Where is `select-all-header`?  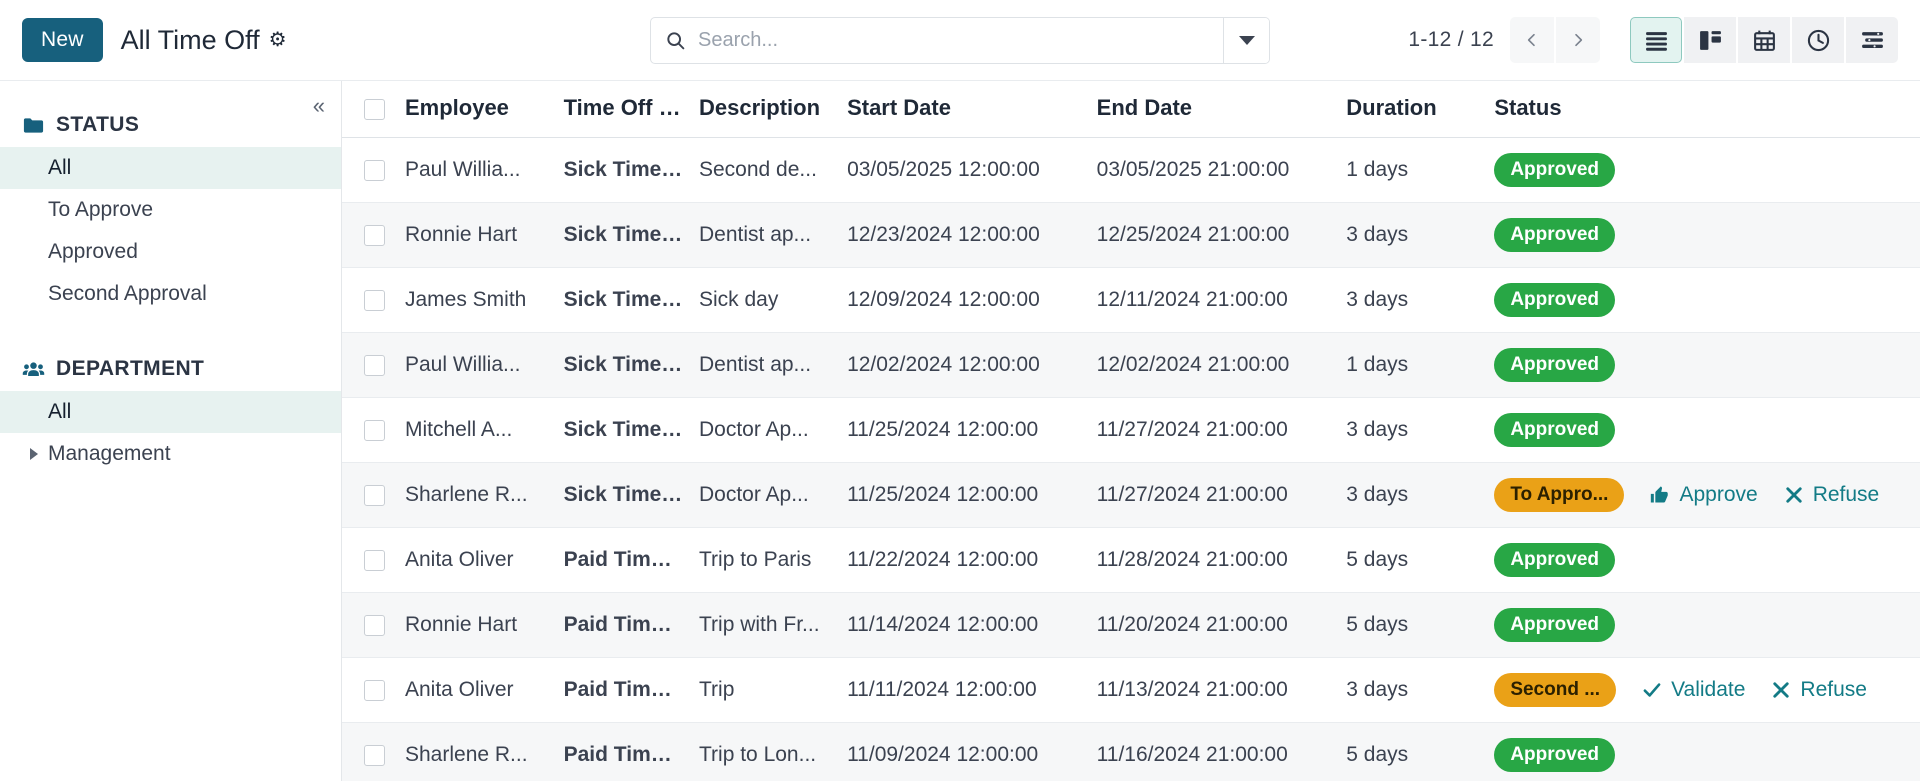
select-all-header is located at coordinates (369, 109).